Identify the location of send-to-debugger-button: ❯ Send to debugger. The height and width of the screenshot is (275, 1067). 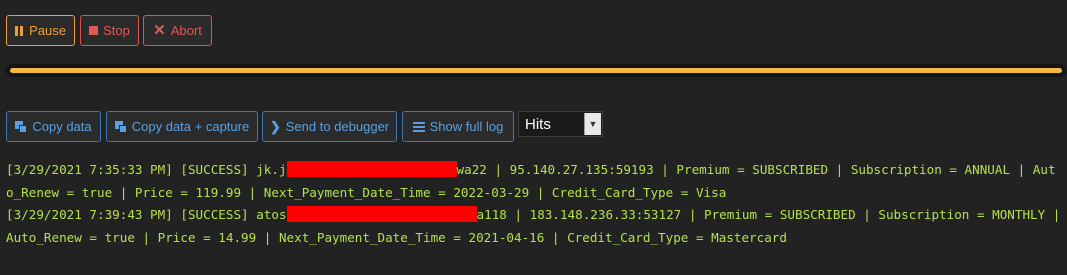
(329, 126).